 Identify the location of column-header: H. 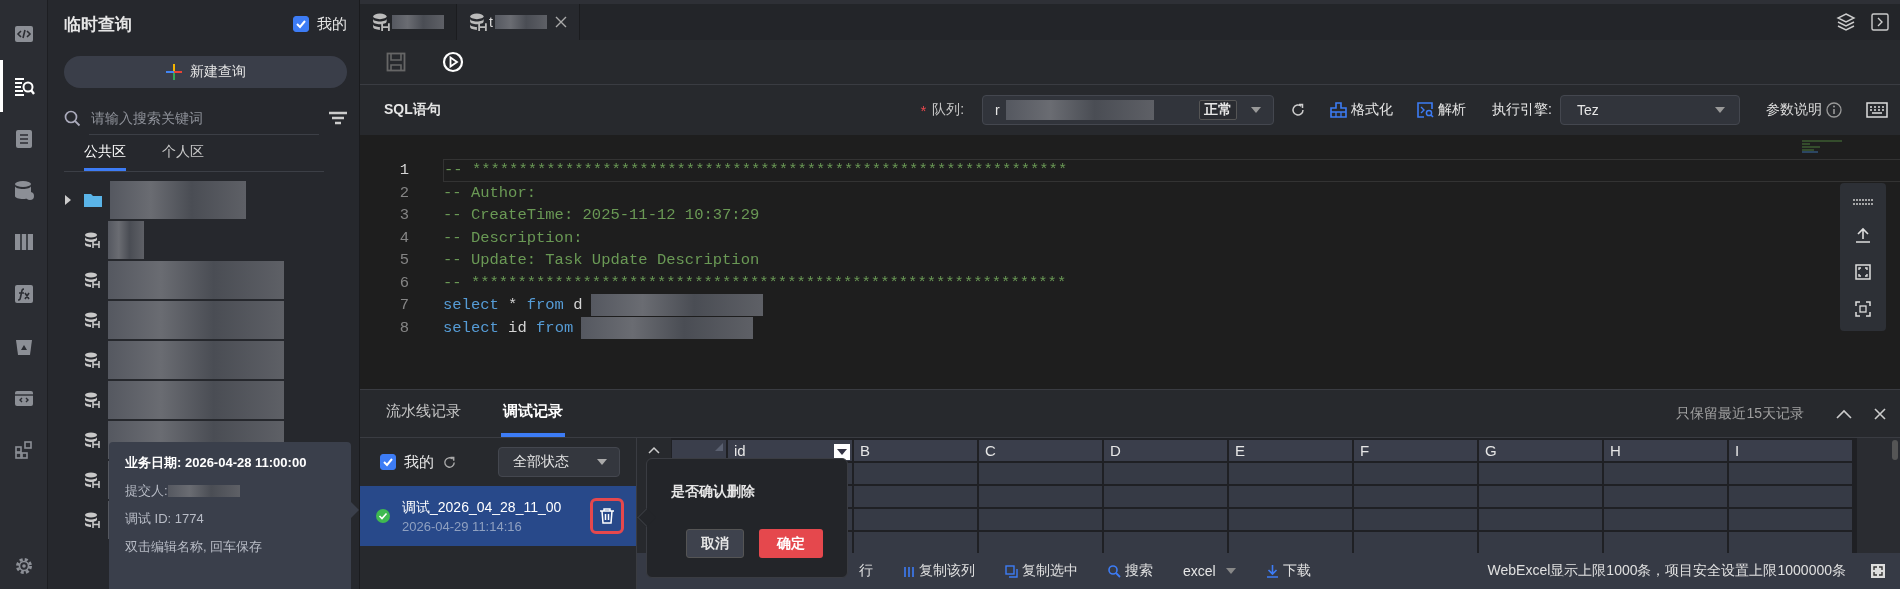
(1665, 450).